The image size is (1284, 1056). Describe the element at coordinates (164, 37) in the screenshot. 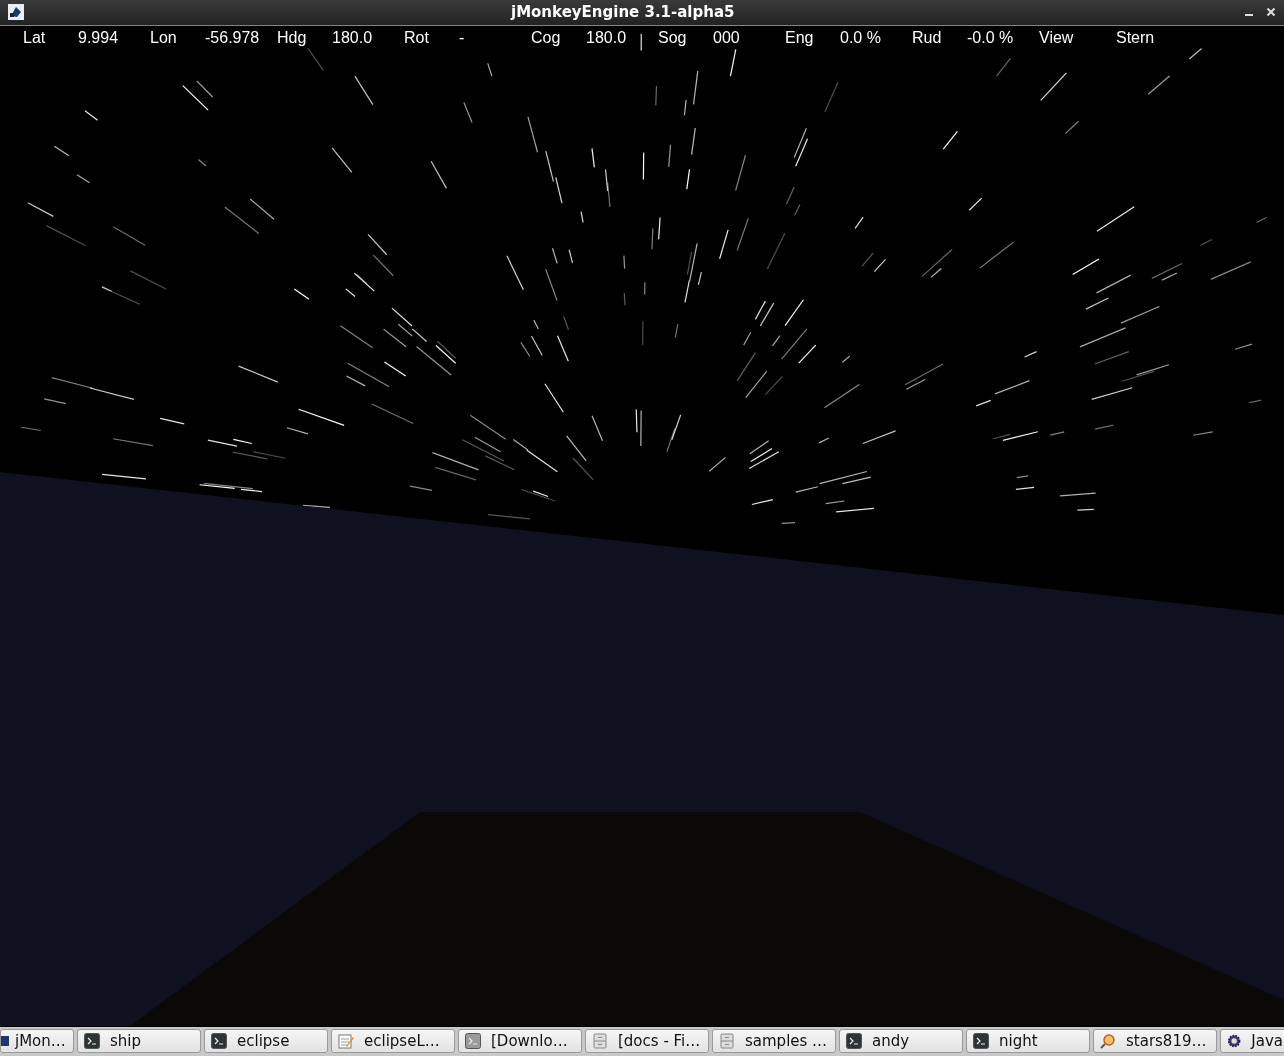

I see `hud-label: Lon` at that location.